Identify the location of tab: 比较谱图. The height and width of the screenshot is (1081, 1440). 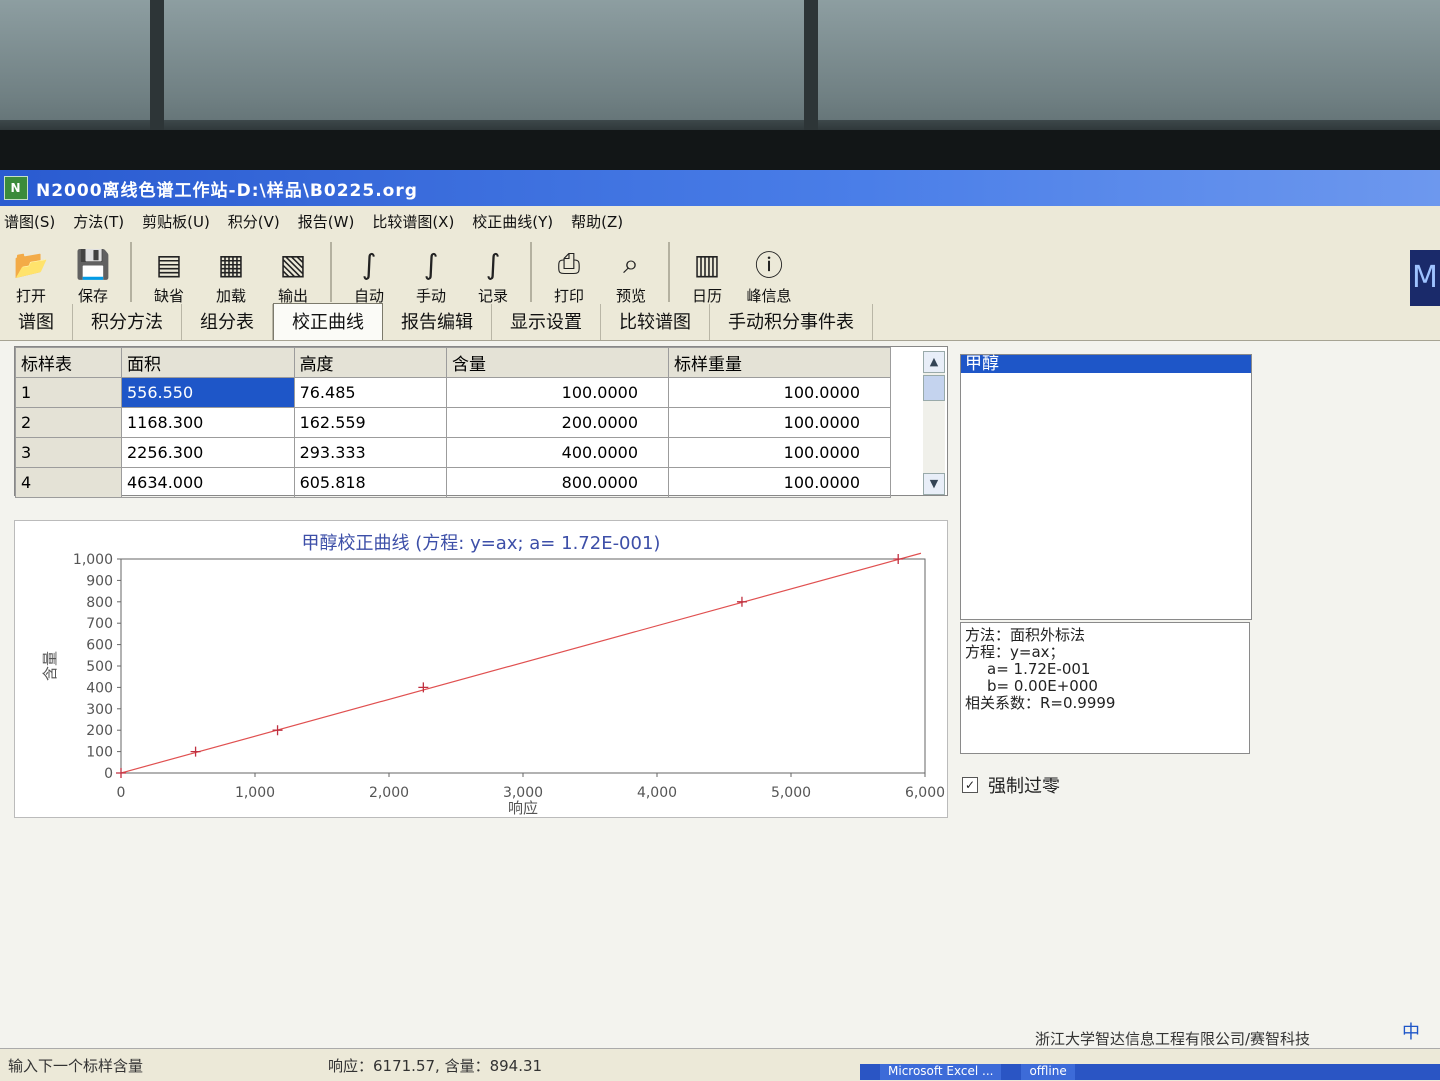
(655, 322).